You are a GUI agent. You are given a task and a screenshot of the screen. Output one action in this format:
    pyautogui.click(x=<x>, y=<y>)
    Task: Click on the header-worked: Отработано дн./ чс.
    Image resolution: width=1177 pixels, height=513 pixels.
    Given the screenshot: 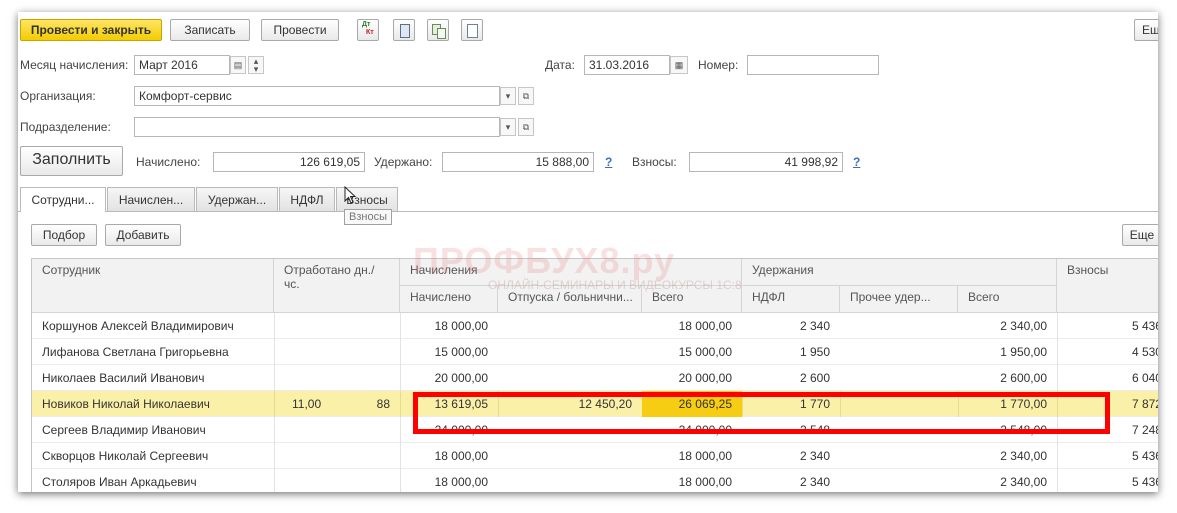 What is the action you would take?
    pyautogui.click(x=337, y=286)
    